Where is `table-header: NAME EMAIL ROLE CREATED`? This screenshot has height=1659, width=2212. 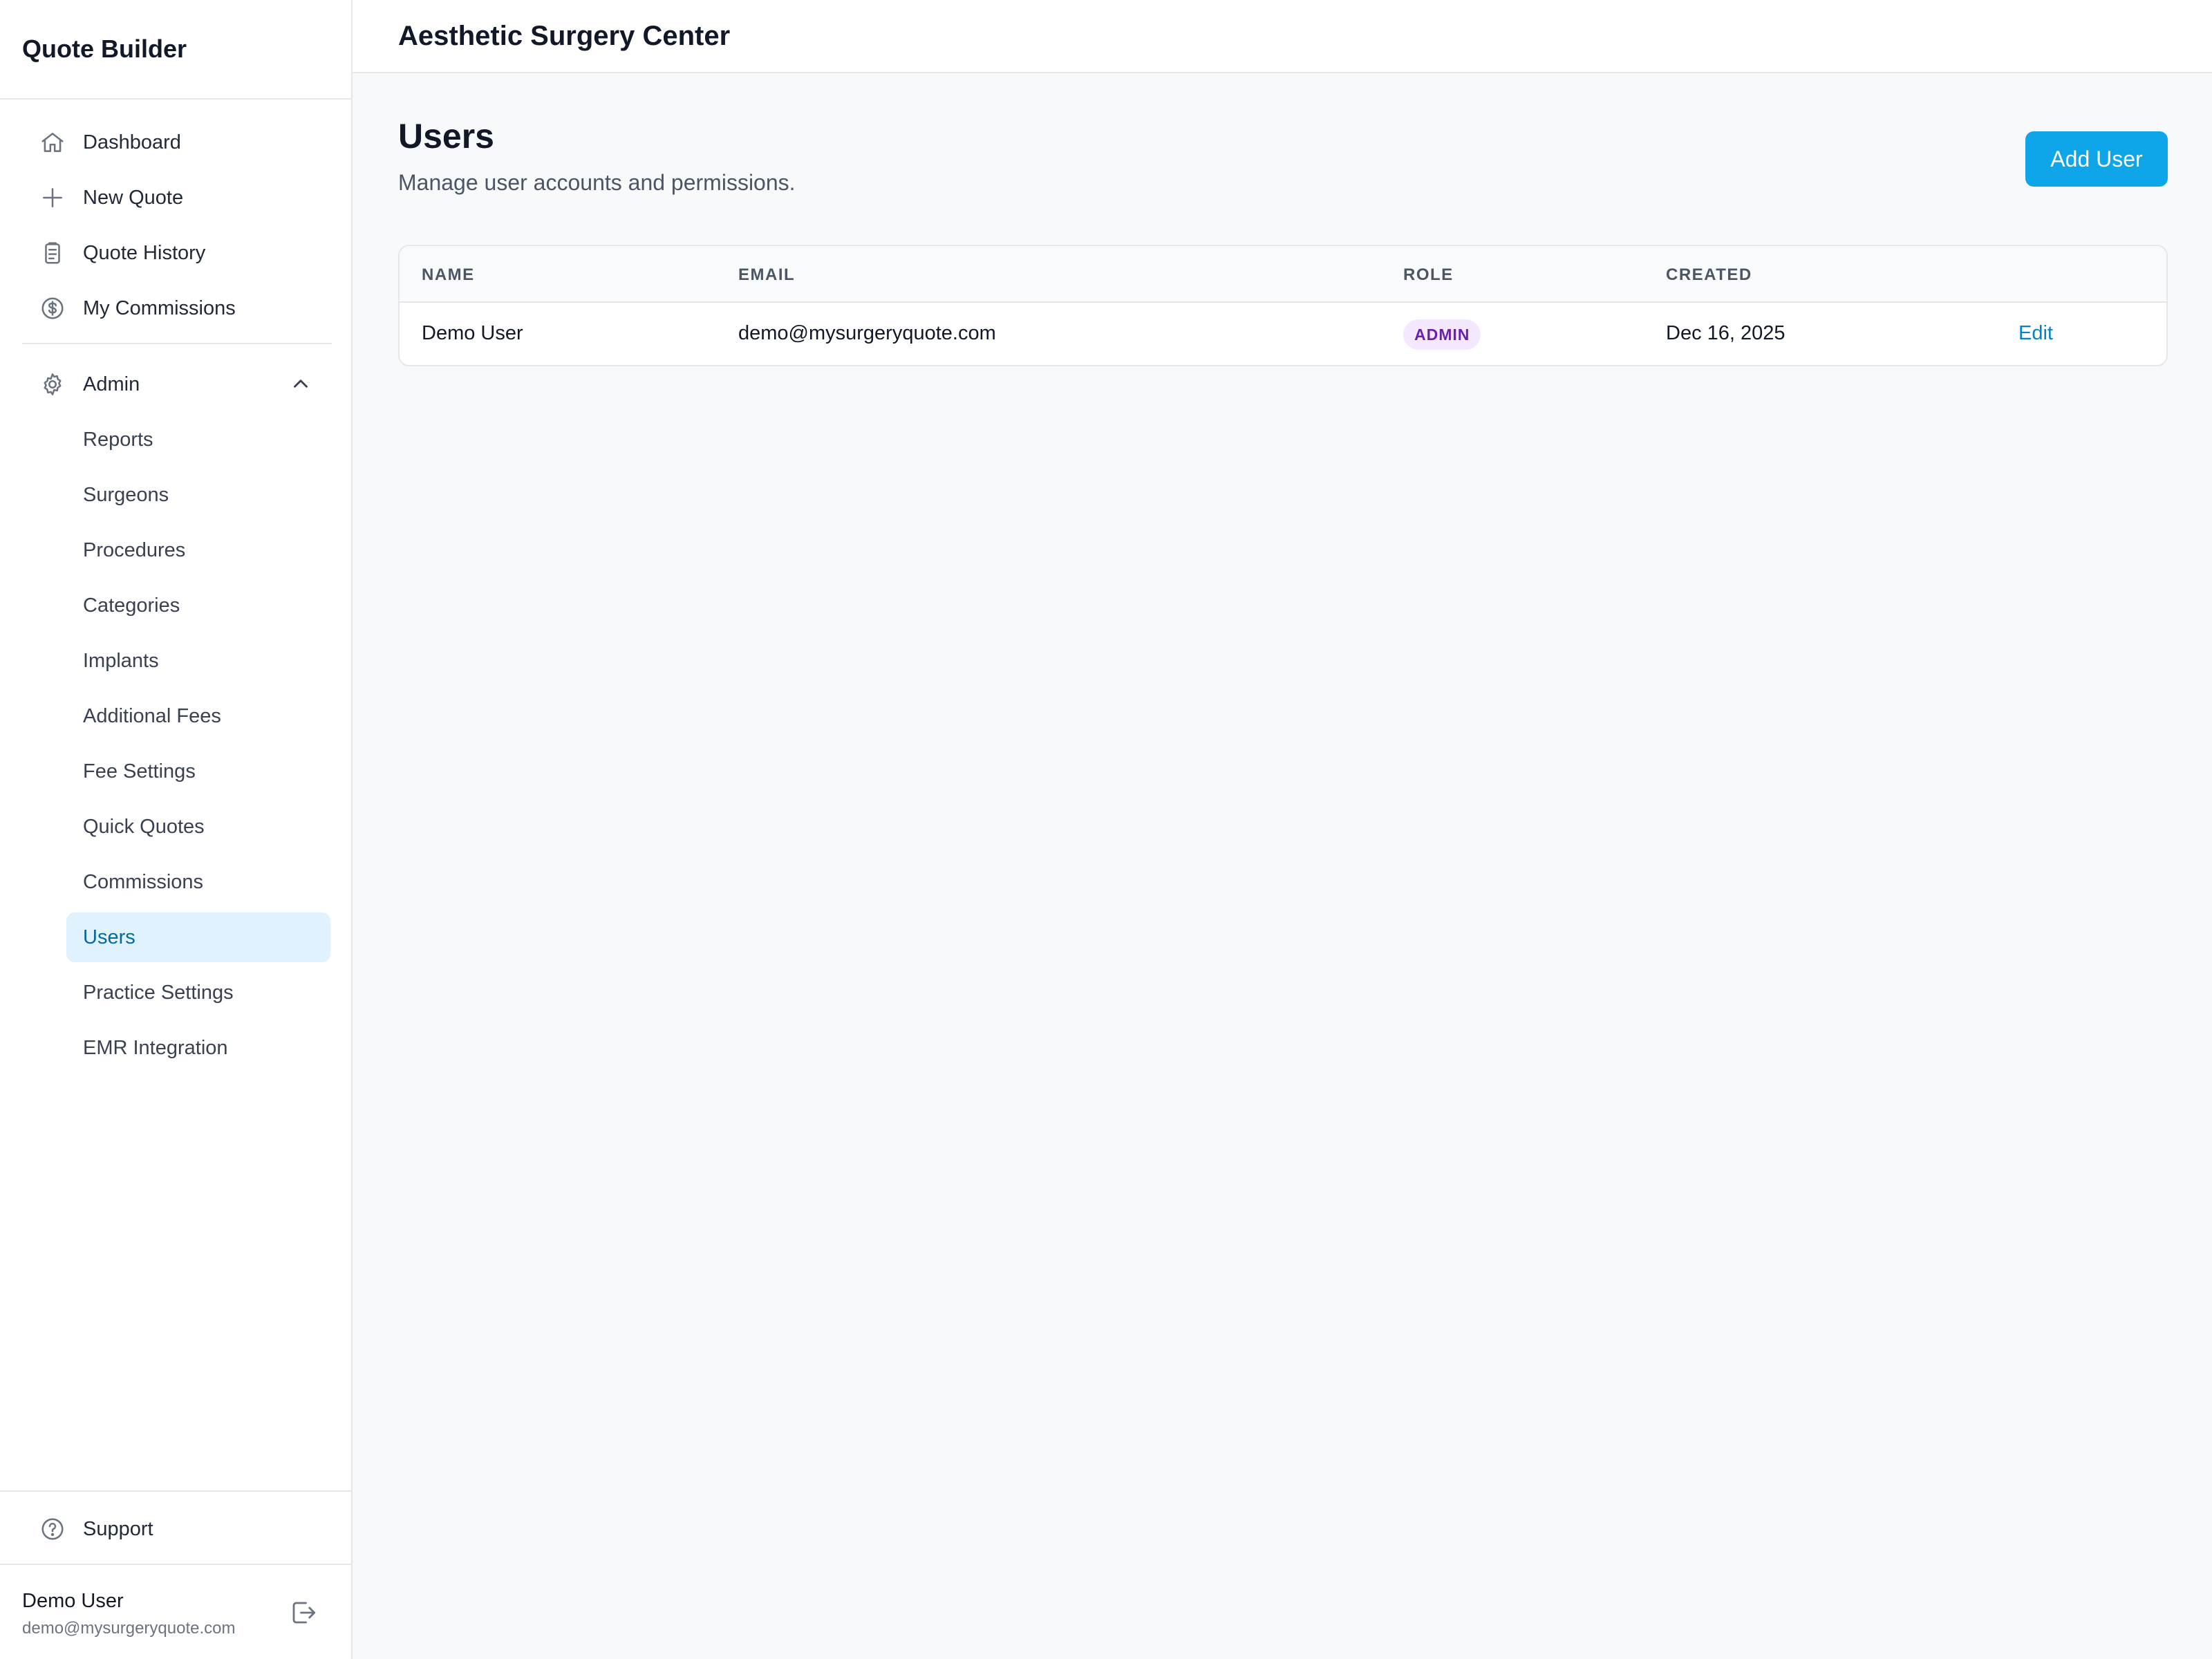
table-header: NAME EMAIL ROLE CREATED is located at coordinates (1283, 274).